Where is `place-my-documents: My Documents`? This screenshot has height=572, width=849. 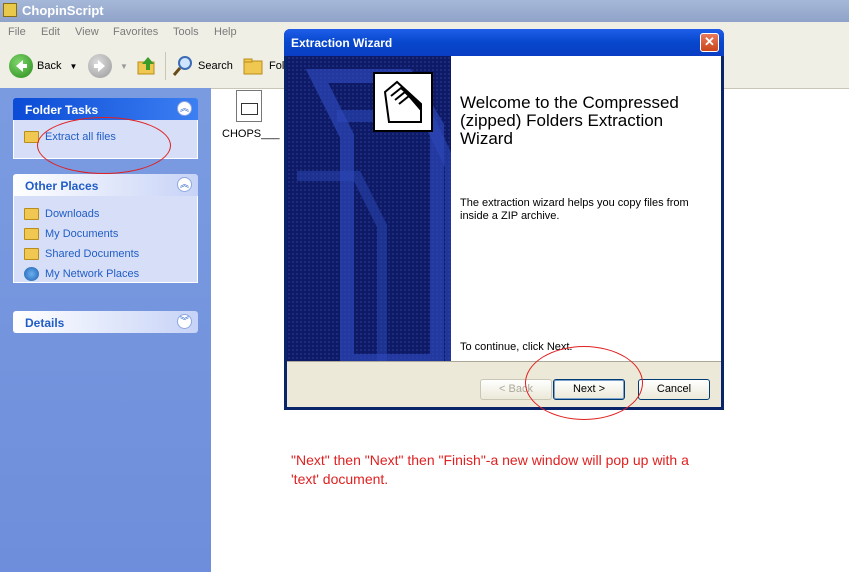 place-my-documents: My Documents is located at coordinates (71, 234).